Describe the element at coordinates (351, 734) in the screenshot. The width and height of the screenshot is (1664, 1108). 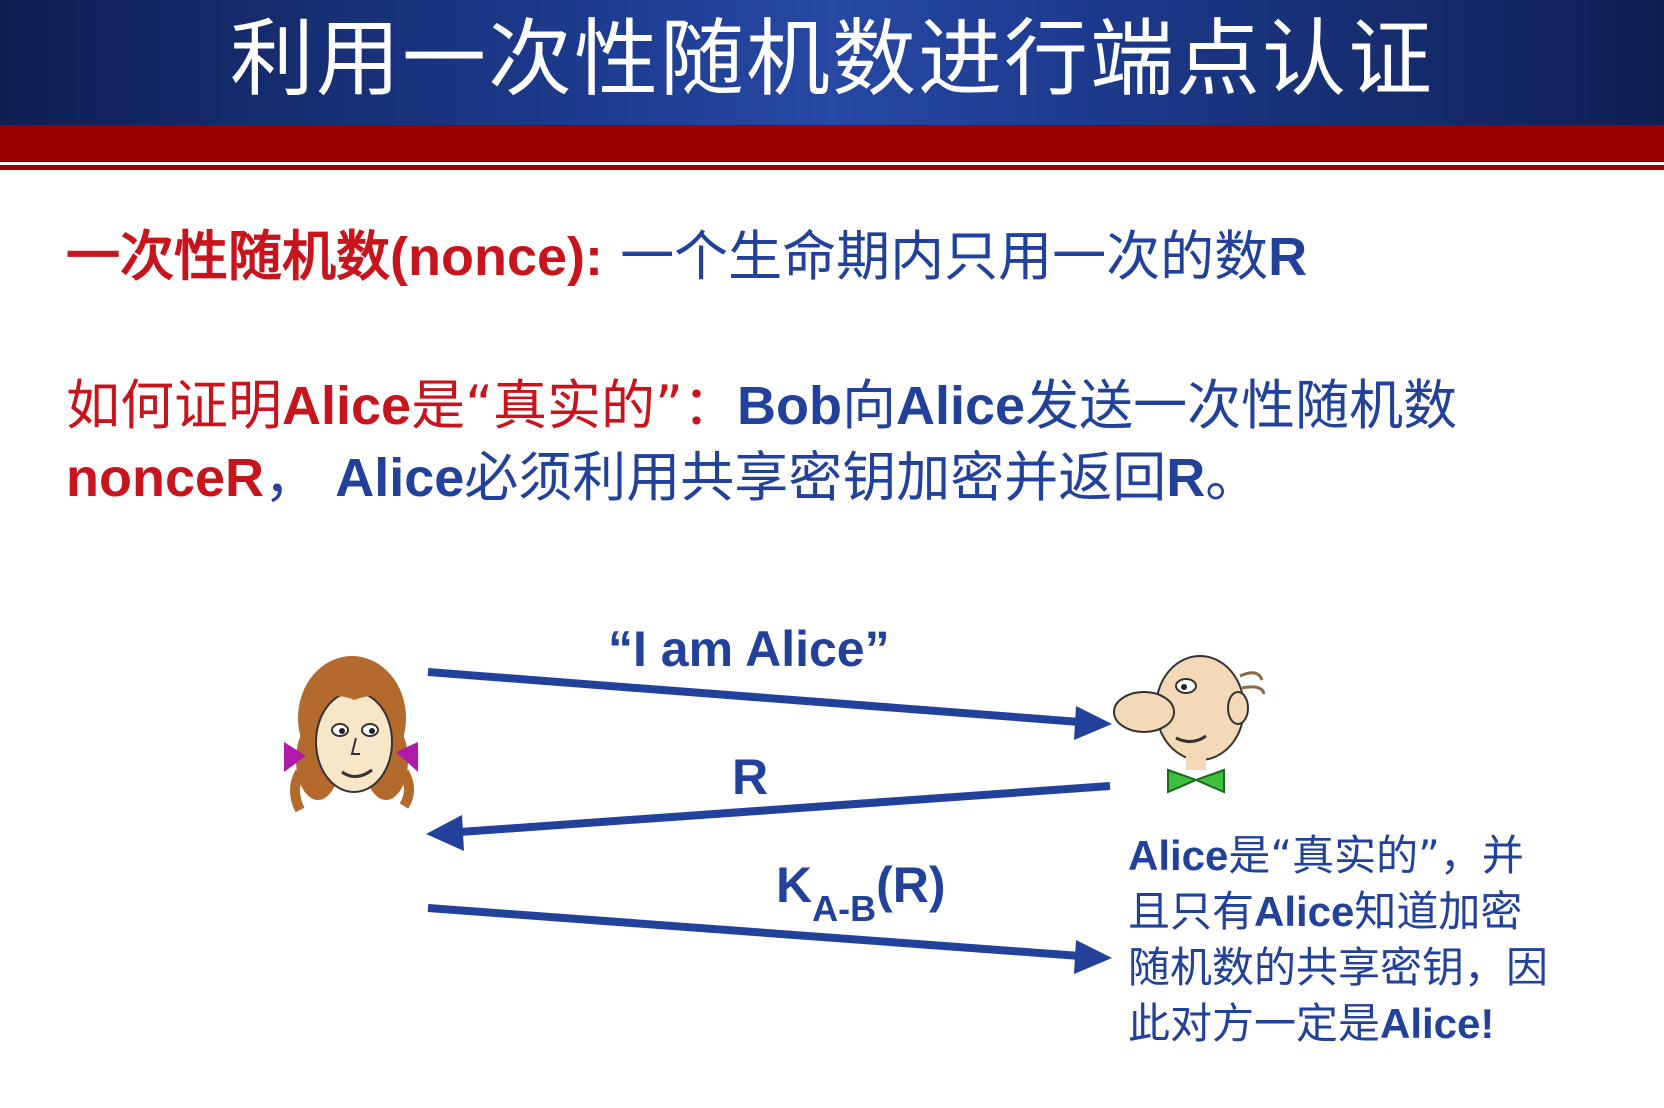
I see `alice-avatar` at that location.